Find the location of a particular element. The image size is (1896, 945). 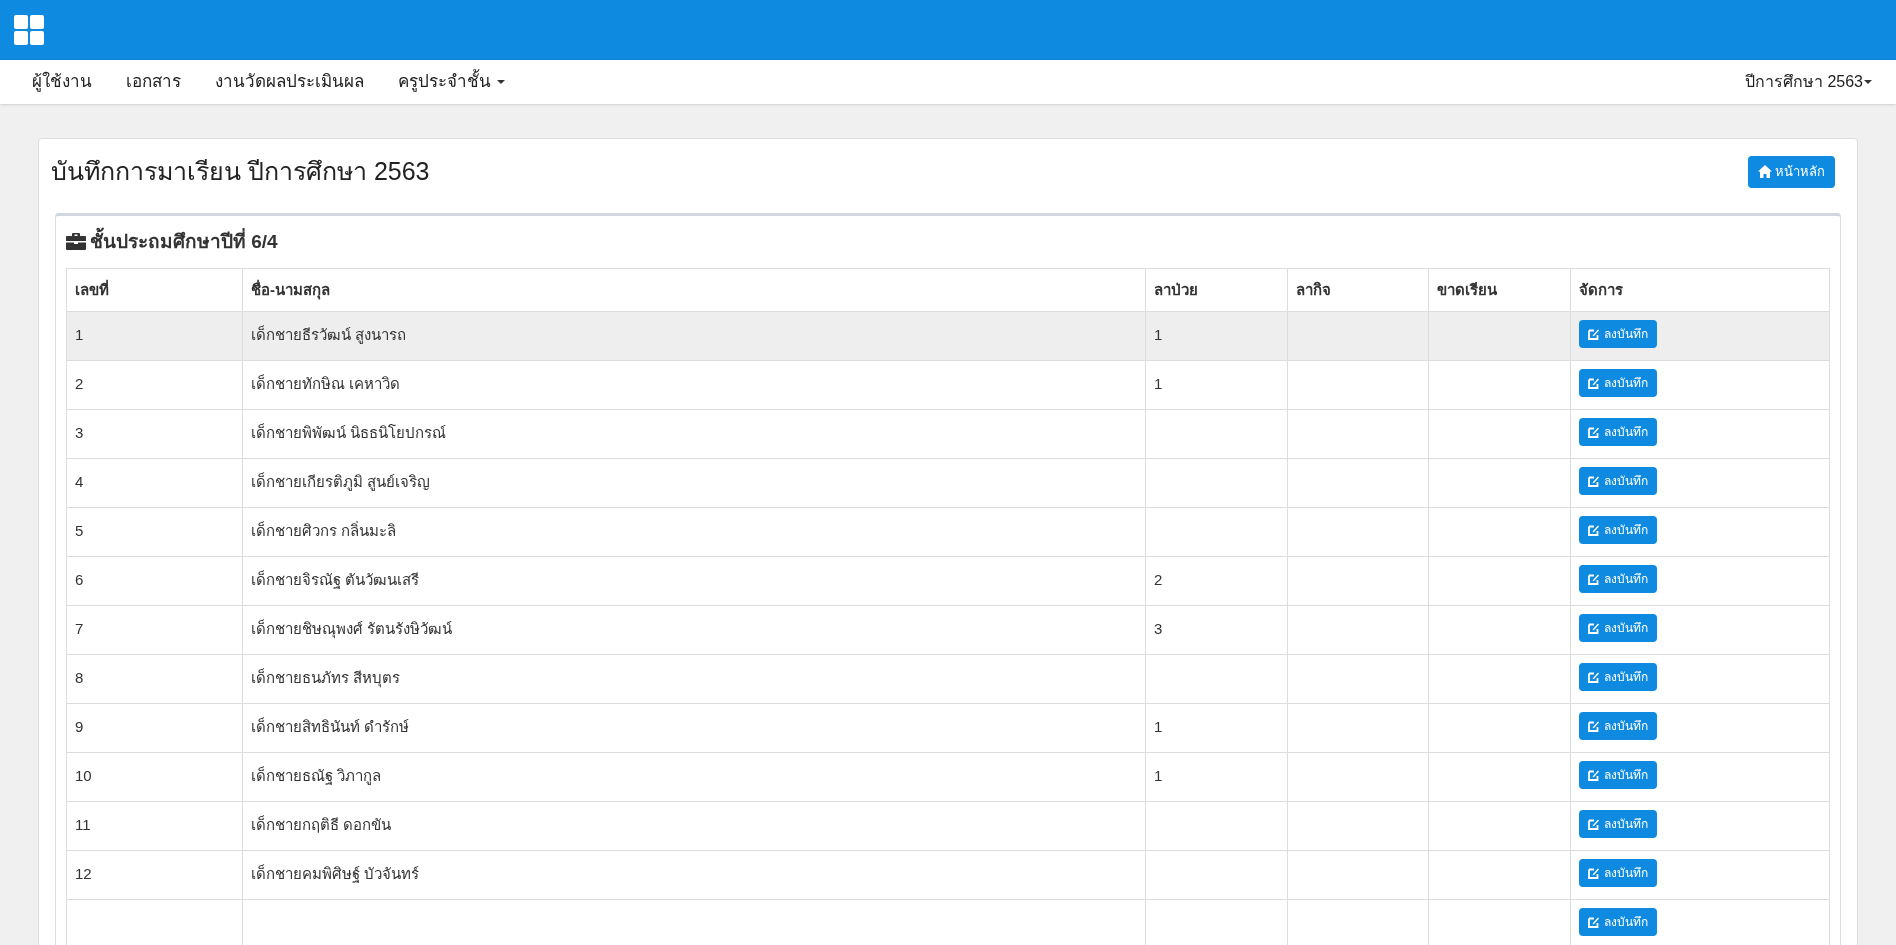

table-cell: 9 is located at coordinates (79, 726).